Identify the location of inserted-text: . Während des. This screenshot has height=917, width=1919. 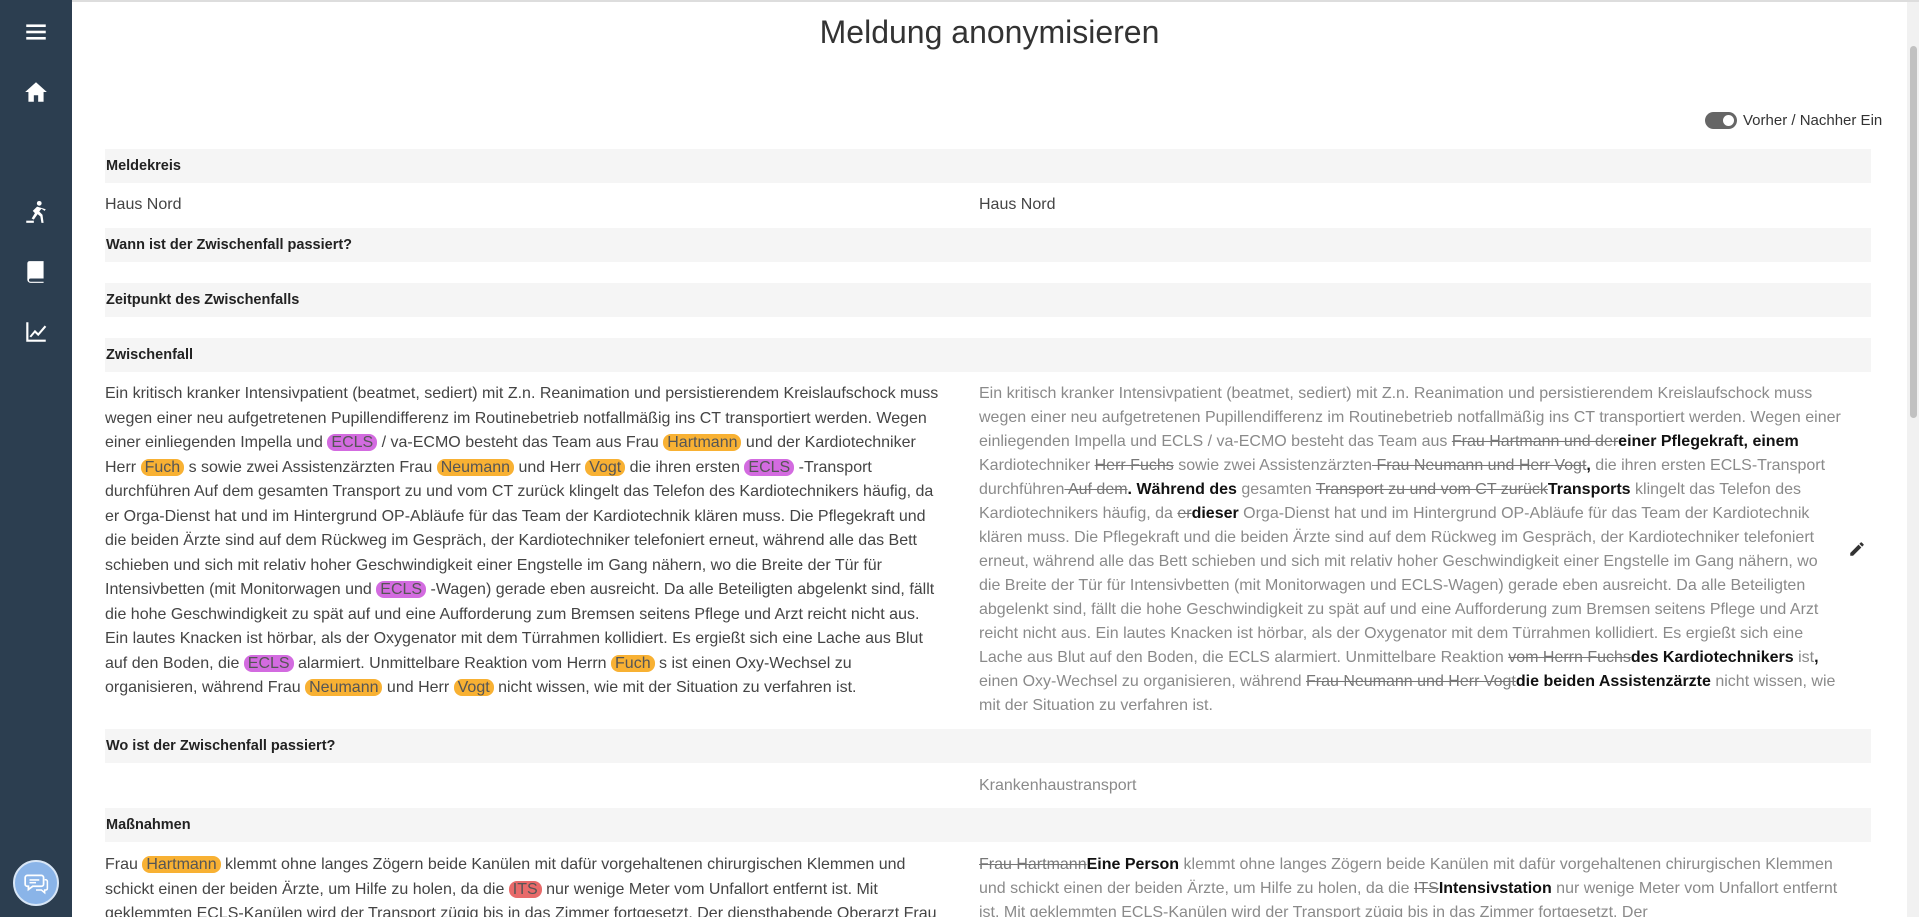
(1182, 489).